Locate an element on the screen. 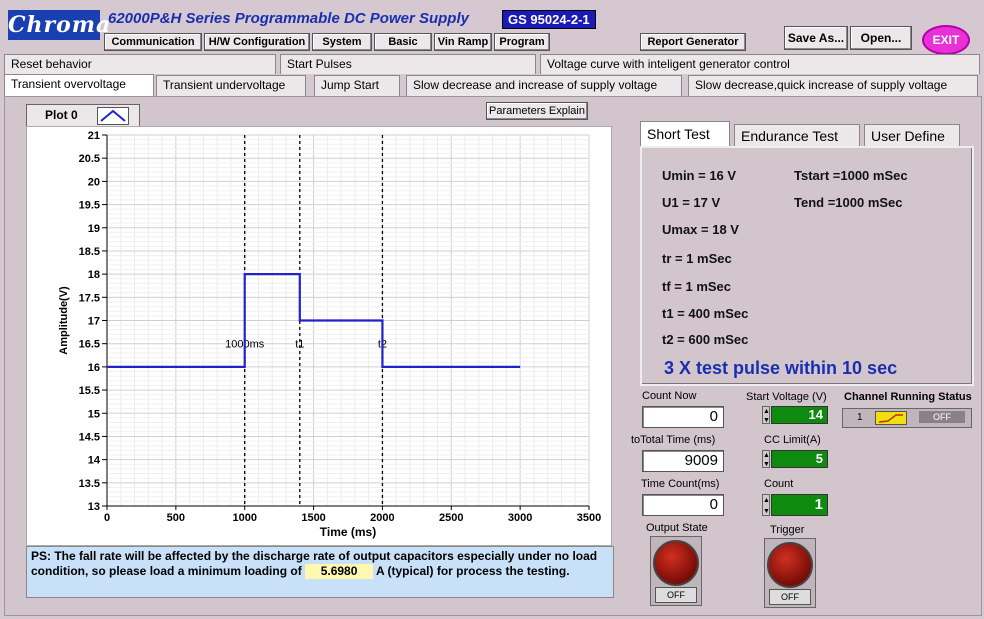 Image resolution: width=984 pixels, height=619 pixels. x-axis-label: Time (ms) is located at coordinates (348, 532).